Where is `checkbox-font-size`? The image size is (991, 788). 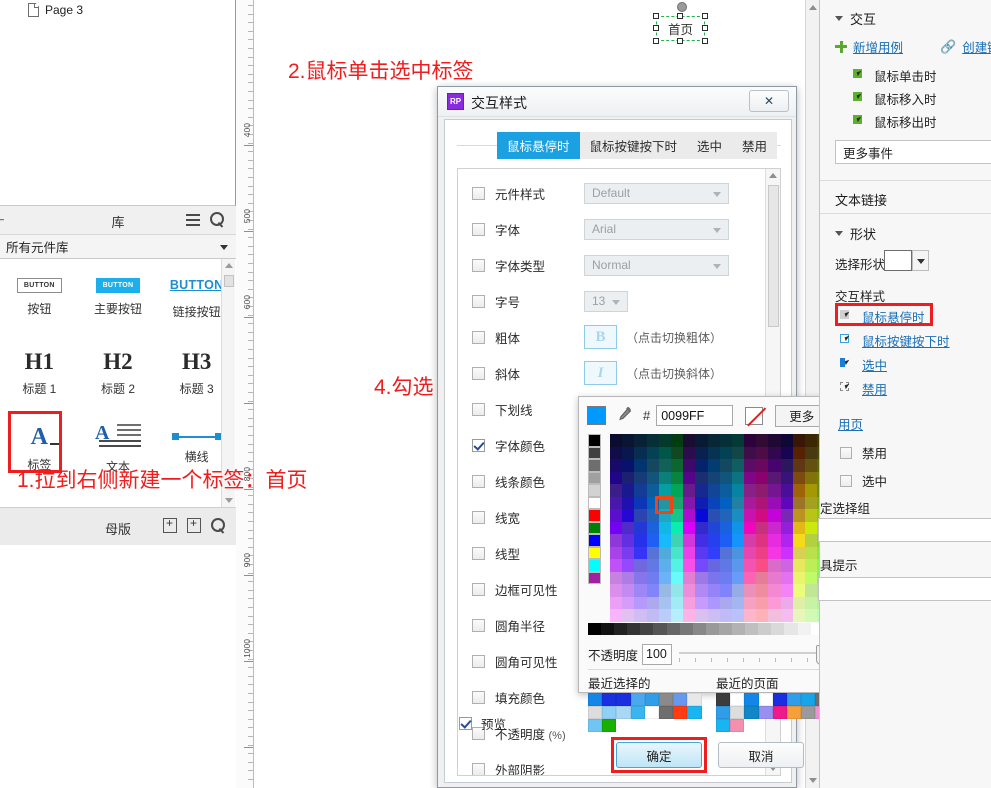 checkbox-font-size is located at coordinates (478, 301).